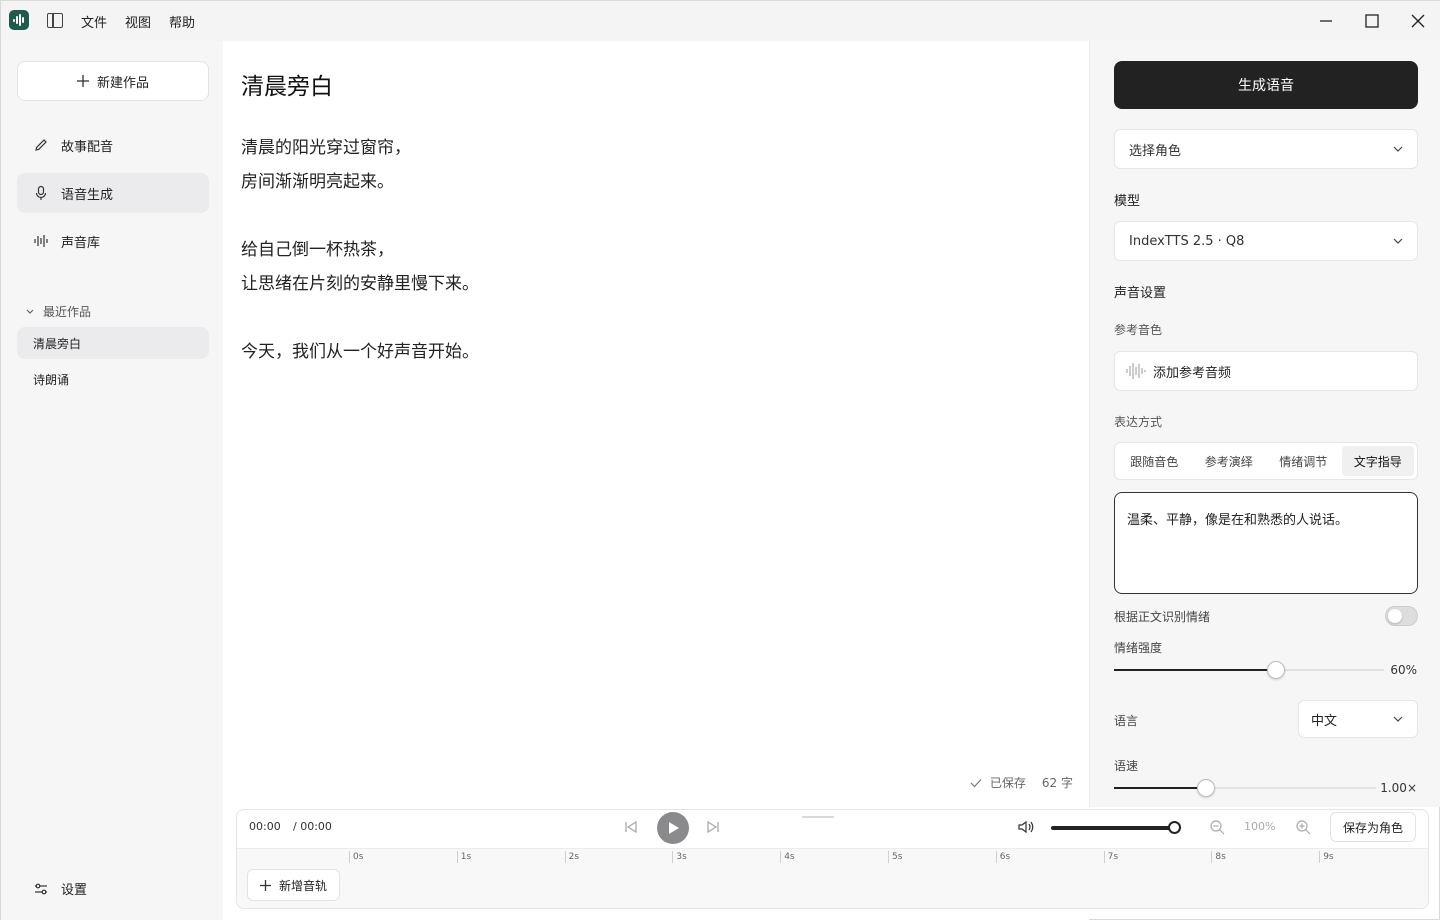 This screenshot has height=920, width=1440. I want to click on emotion-from-text-label: 根据正文识别情绪, so click(1162, 617).